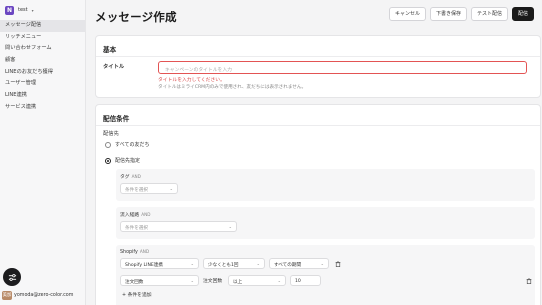 The image size is (542, 305). I want to click on chevron-down-icon: ▾, so click(32, 10).